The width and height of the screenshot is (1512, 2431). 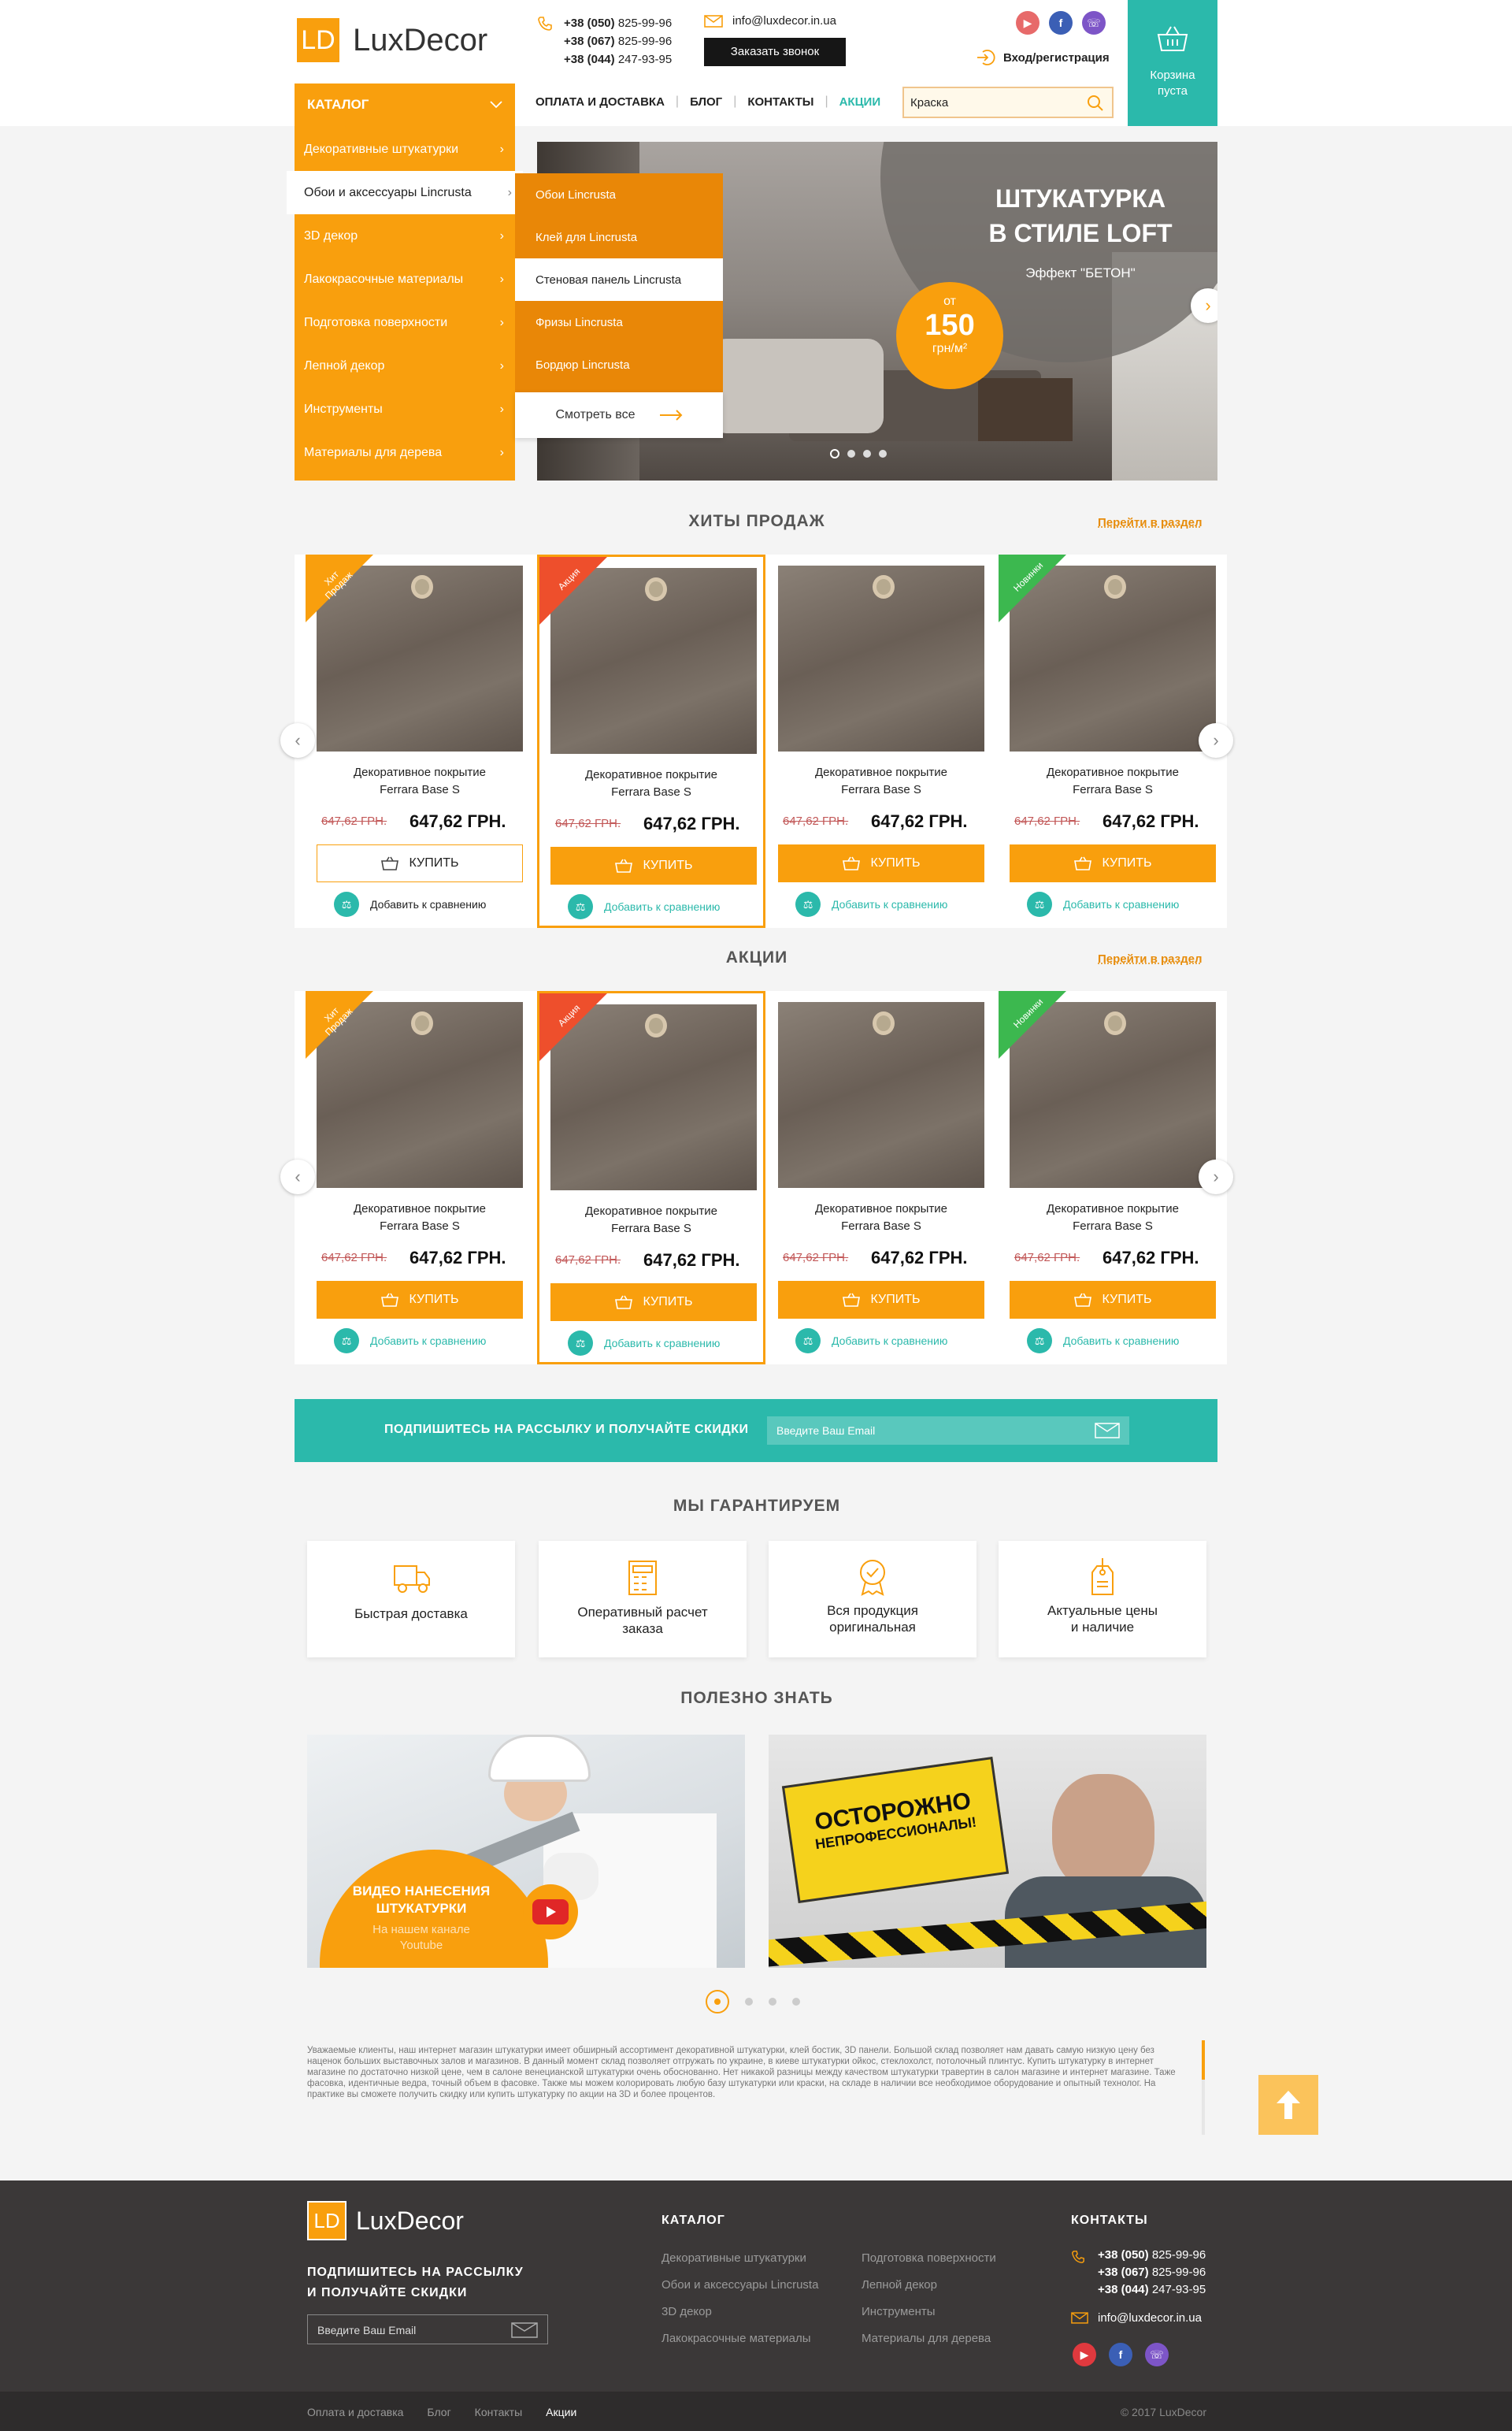 I want to click on nav-promotions: АКЦИИ, so click(x=860, y=102).